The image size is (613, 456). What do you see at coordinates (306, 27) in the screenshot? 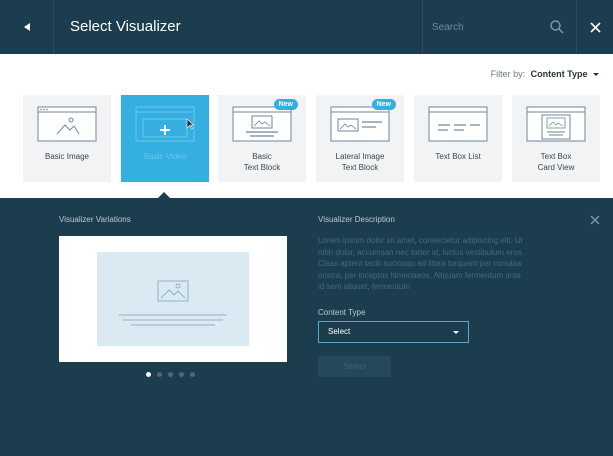
I see `dialog-header: Select Visualizer` at bounding box center [306, 27].